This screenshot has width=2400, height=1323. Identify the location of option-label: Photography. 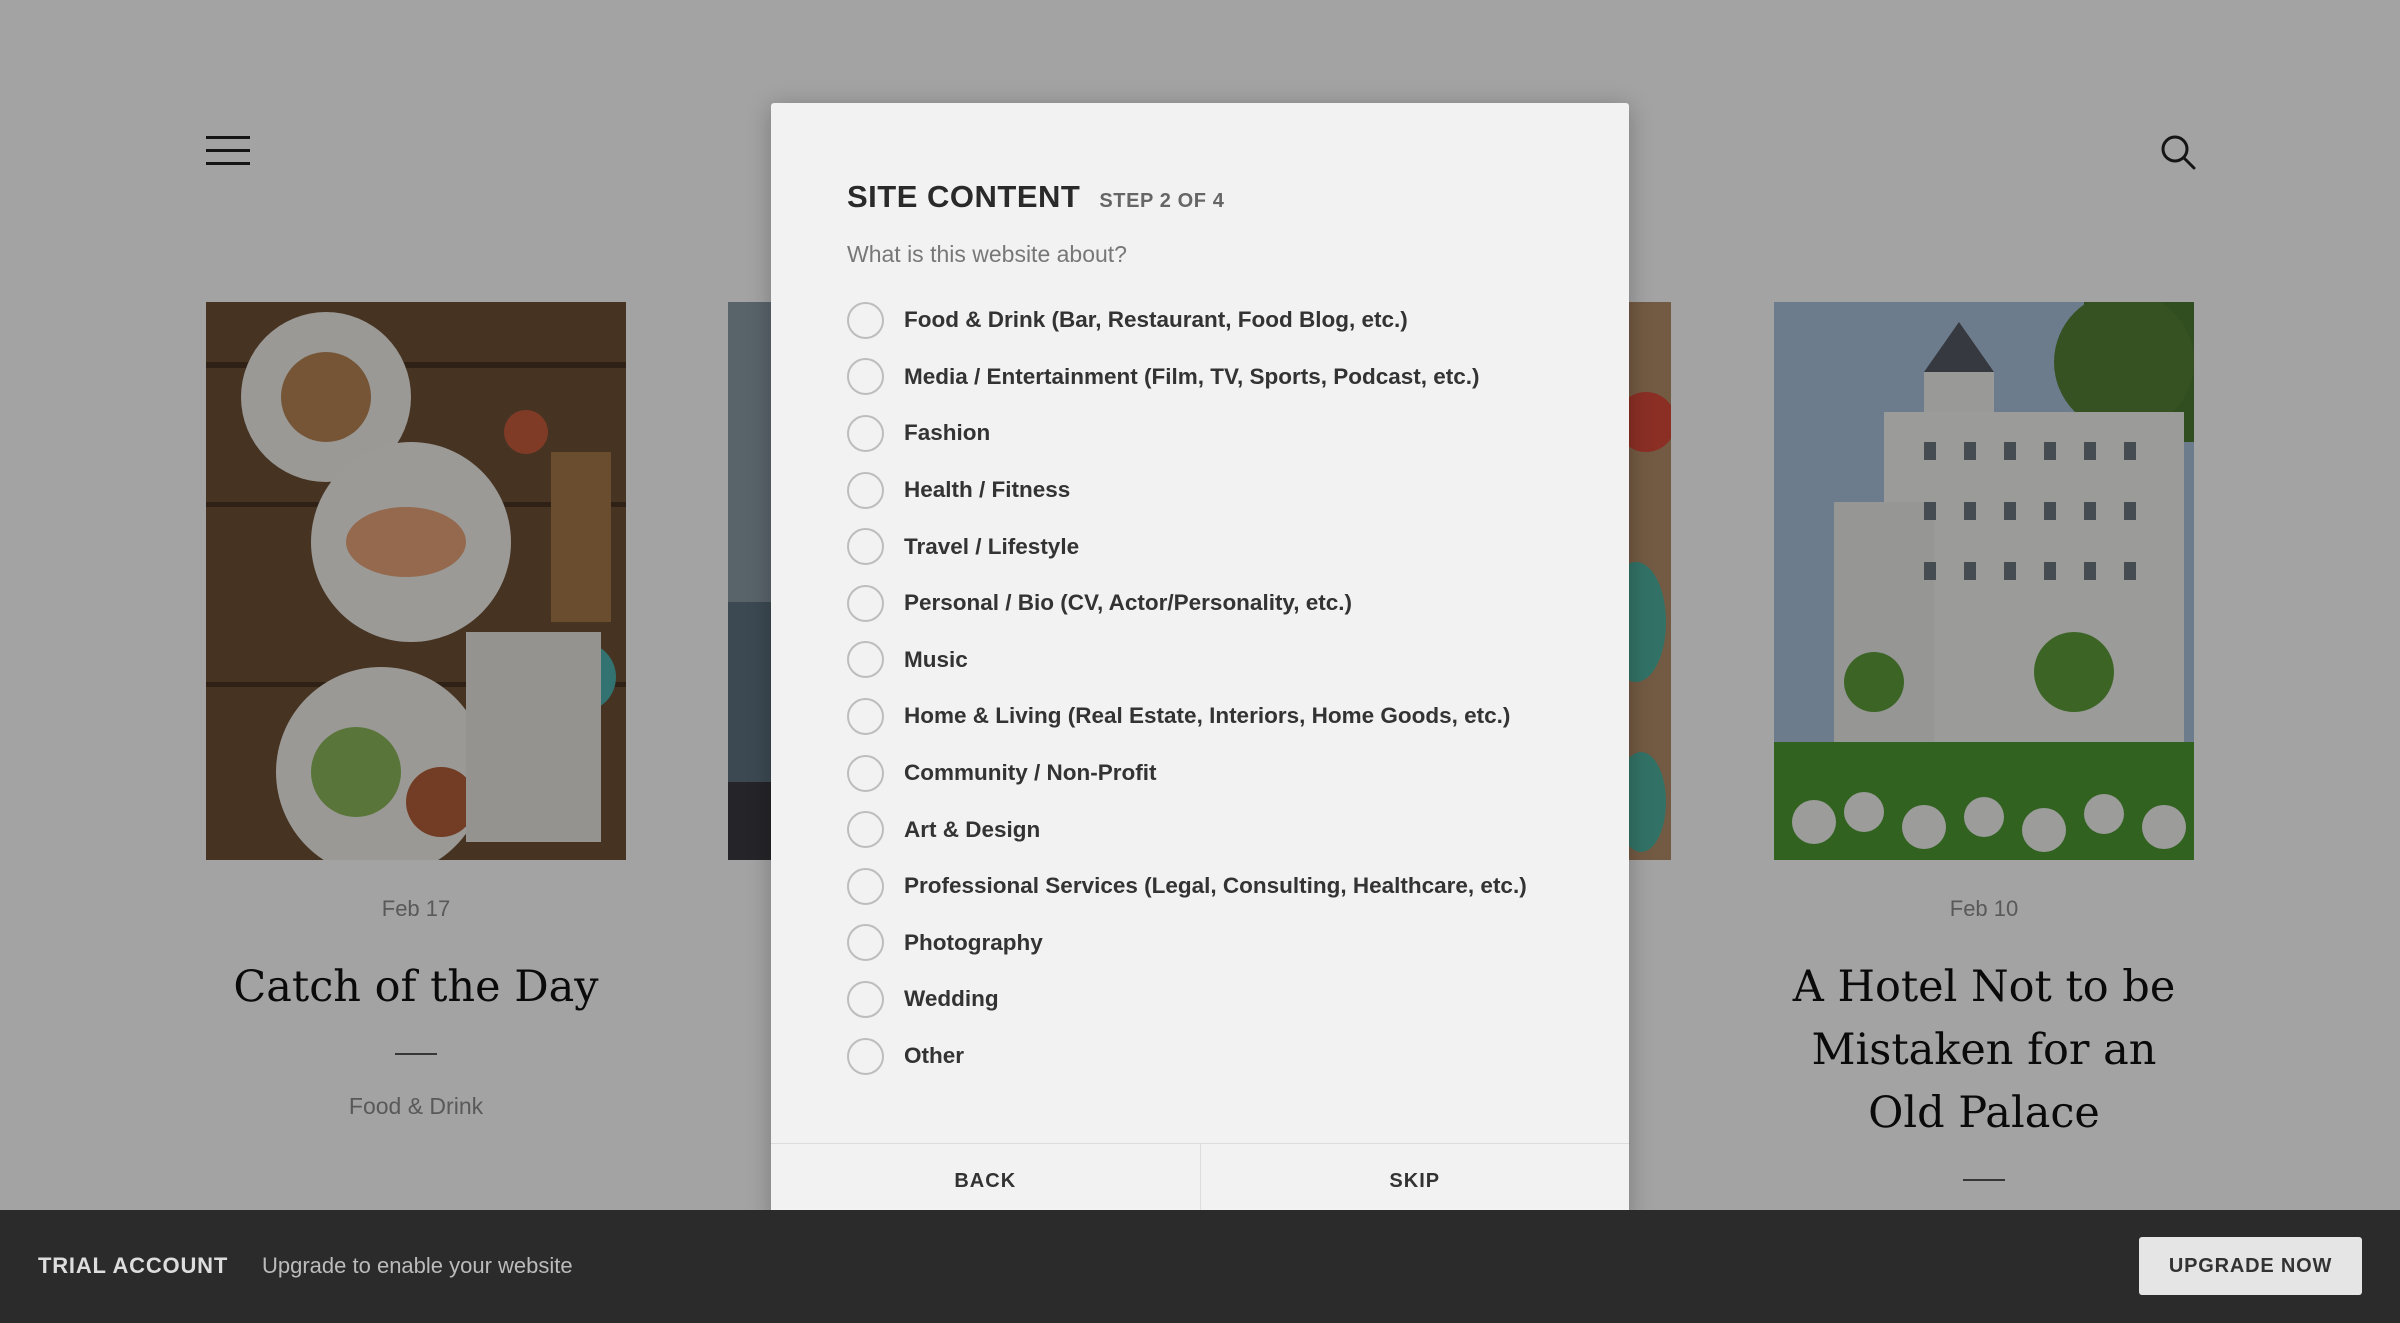
(973, 942).